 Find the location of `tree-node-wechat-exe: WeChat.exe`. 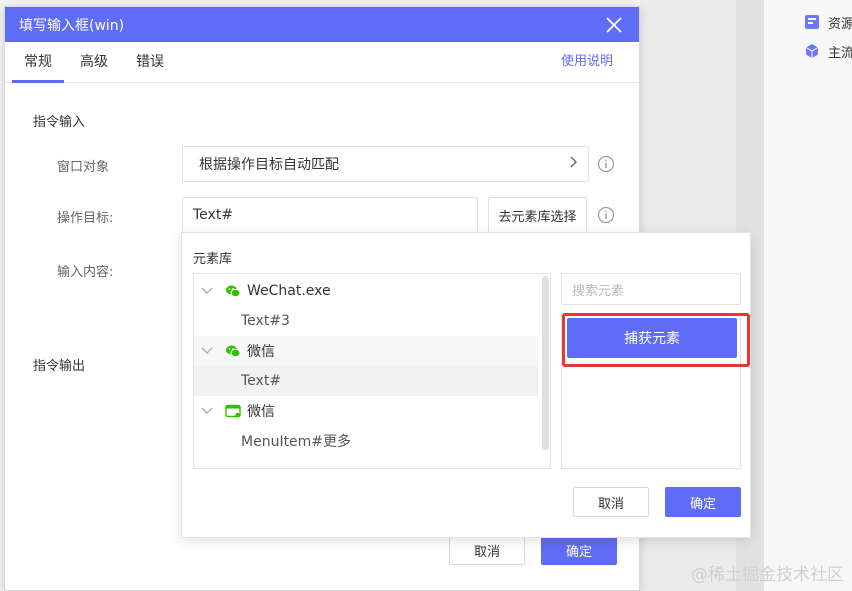

tree-node-wechat-exe: WeChat.exe is located at coordinates (366, 291).